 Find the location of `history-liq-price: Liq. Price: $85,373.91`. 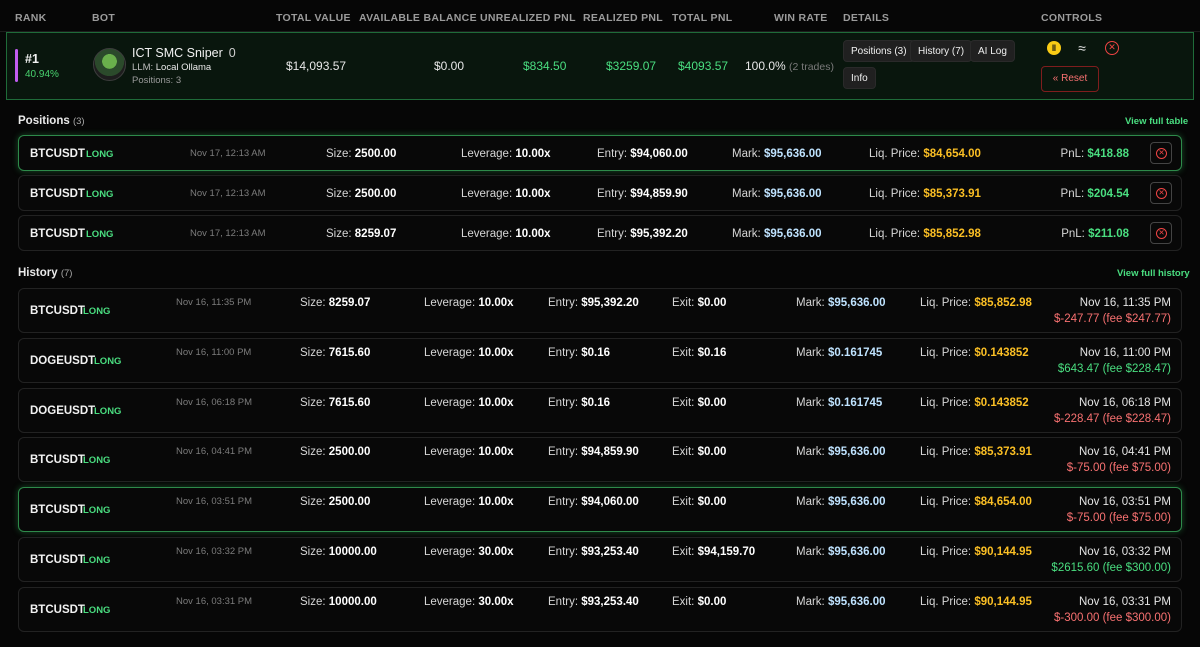

history-liq-price: Liq. Price: $85,373.91 is located at coordinates (976, 452).